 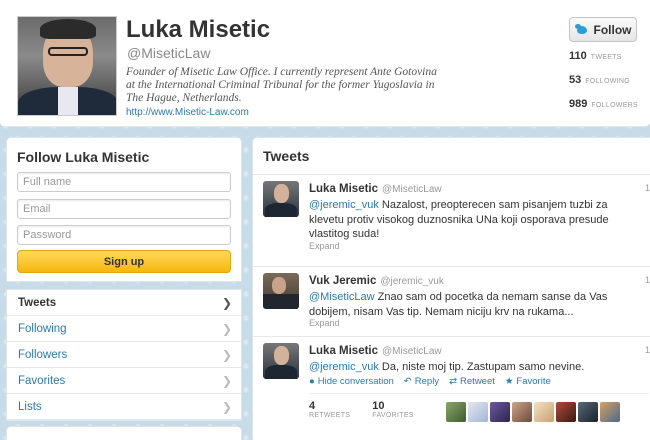 I want to click on follow-button-label: Follow, so click(x=612, y=29).